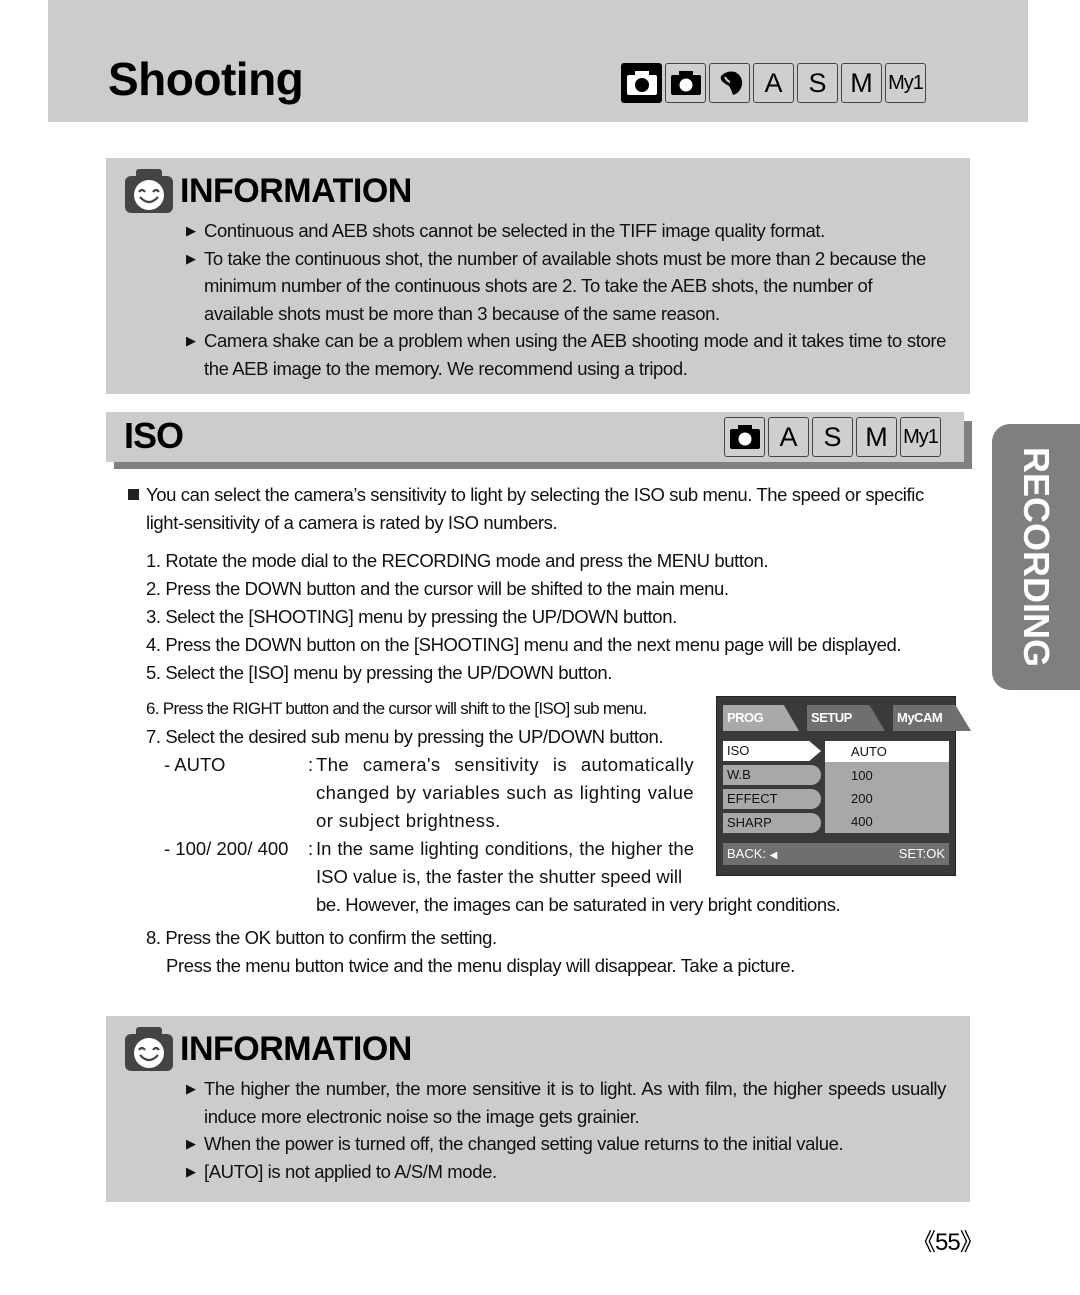 Image resolution: width=1080 pixels, height=1295 pixels. I want to click on lcd-item-wb: W.B, so click(772, 775).